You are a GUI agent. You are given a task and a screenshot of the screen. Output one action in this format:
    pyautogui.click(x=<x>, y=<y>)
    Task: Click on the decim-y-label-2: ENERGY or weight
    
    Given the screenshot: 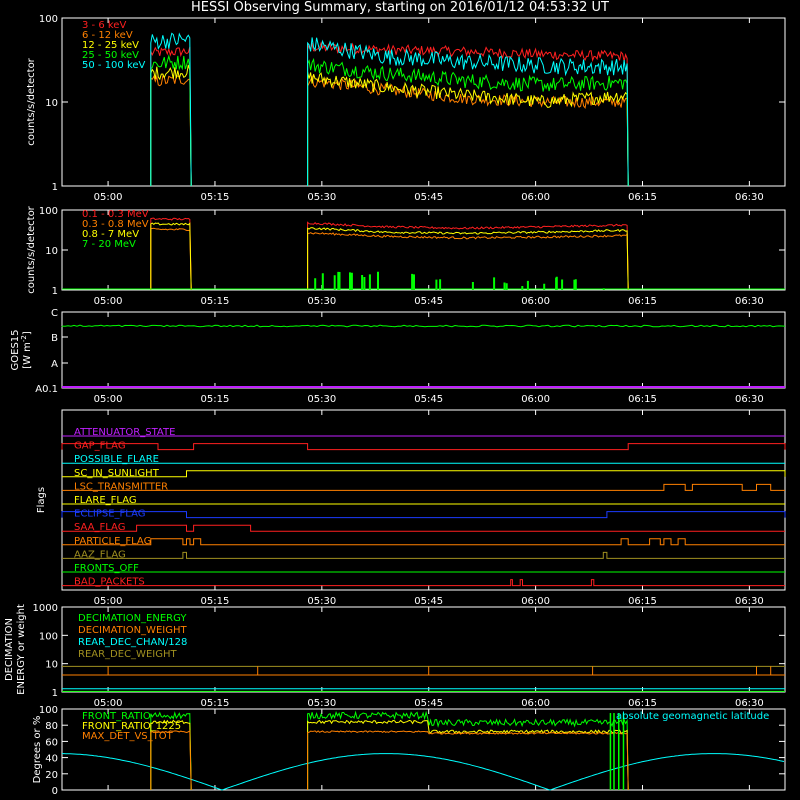 What is the action you would take?
    pyautogui.click(x=21, y=649)
    